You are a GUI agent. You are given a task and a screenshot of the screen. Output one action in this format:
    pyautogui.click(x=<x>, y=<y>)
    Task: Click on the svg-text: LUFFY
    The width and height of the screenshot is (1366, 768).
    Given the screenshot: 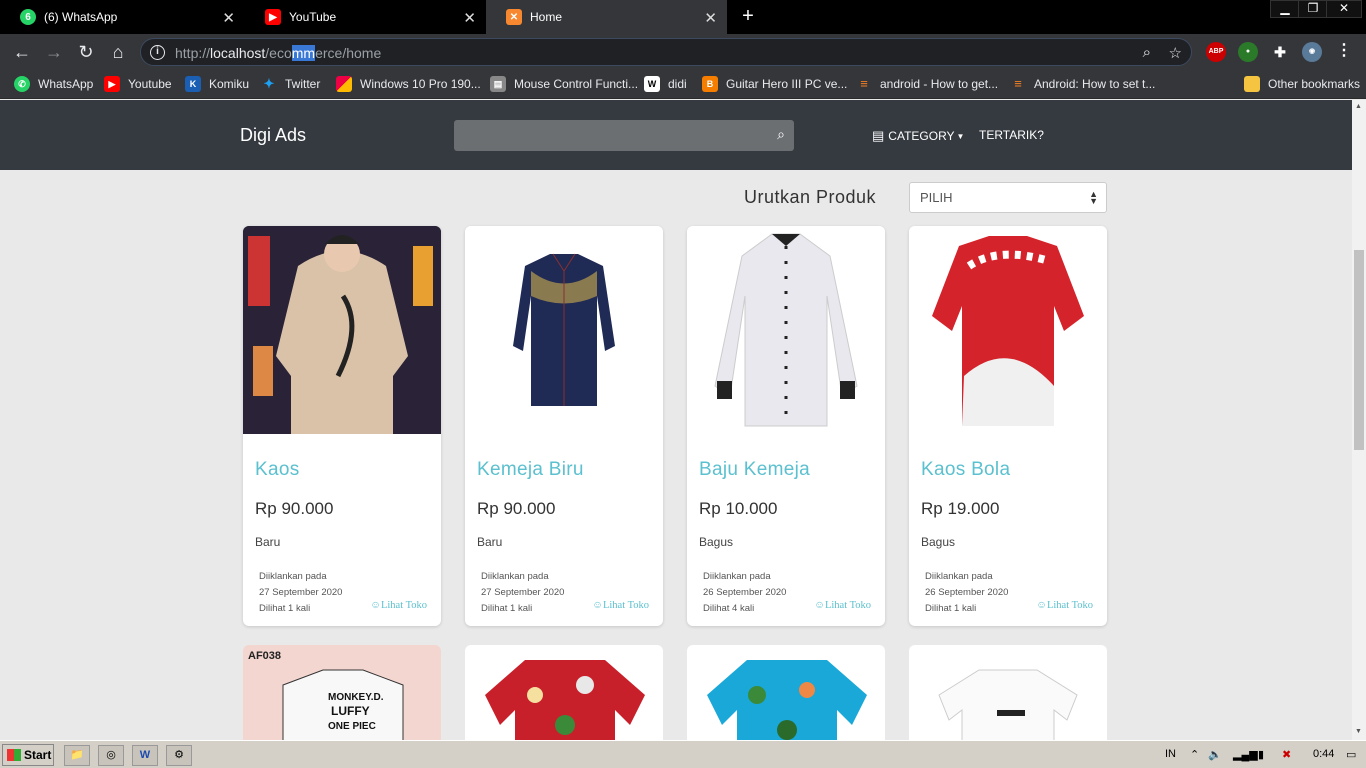 What is the action you would take?
    pyautogui.click(x=350, y=711)
    